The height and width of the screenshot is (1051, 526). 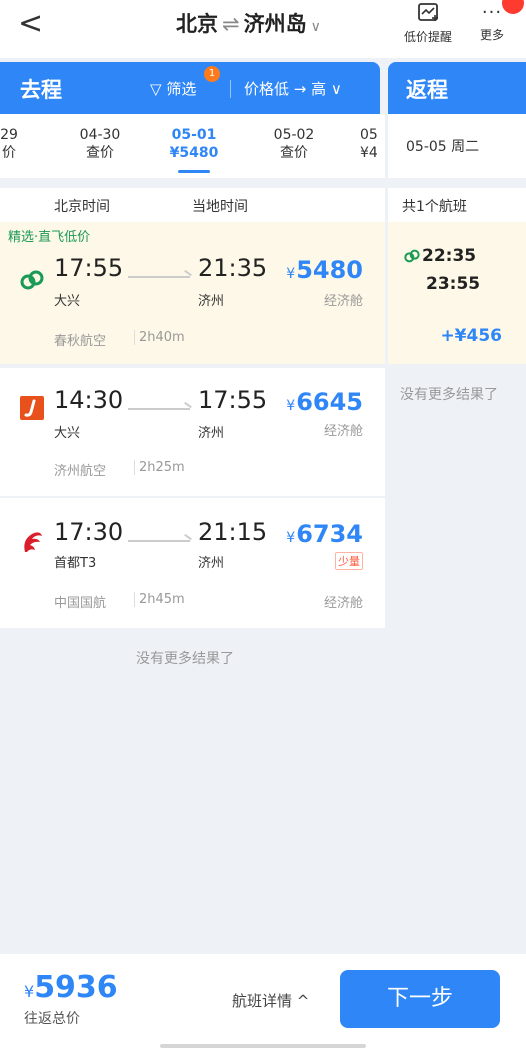 I want to click on more-button: ··· 更多, so click(x=498, y=21).